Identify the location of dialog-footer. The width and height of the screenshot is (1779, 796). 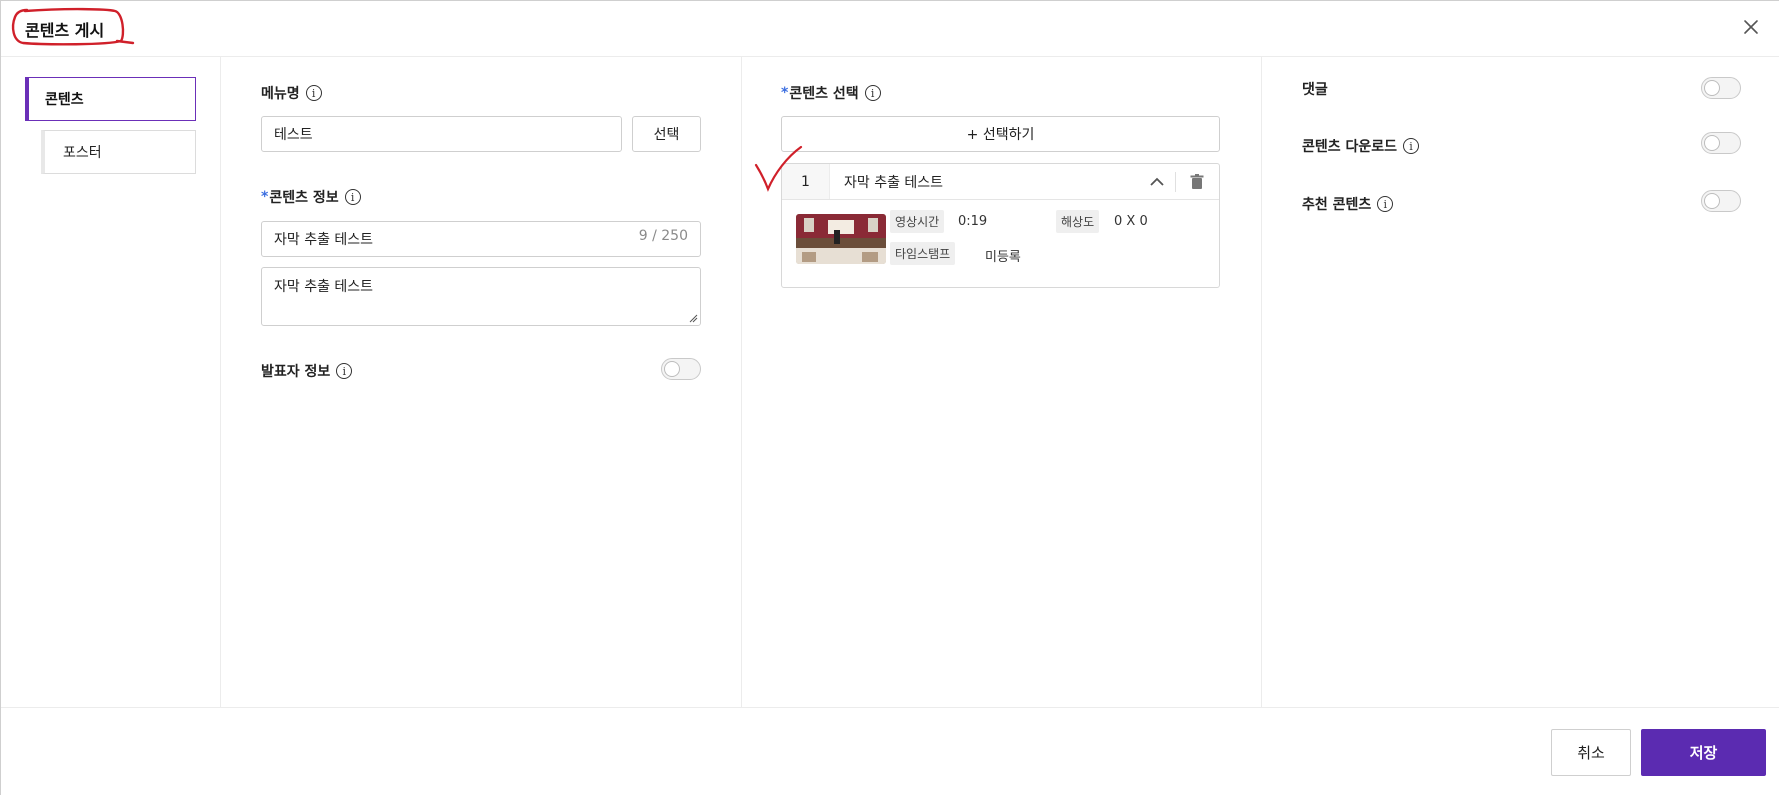
(890, 751).